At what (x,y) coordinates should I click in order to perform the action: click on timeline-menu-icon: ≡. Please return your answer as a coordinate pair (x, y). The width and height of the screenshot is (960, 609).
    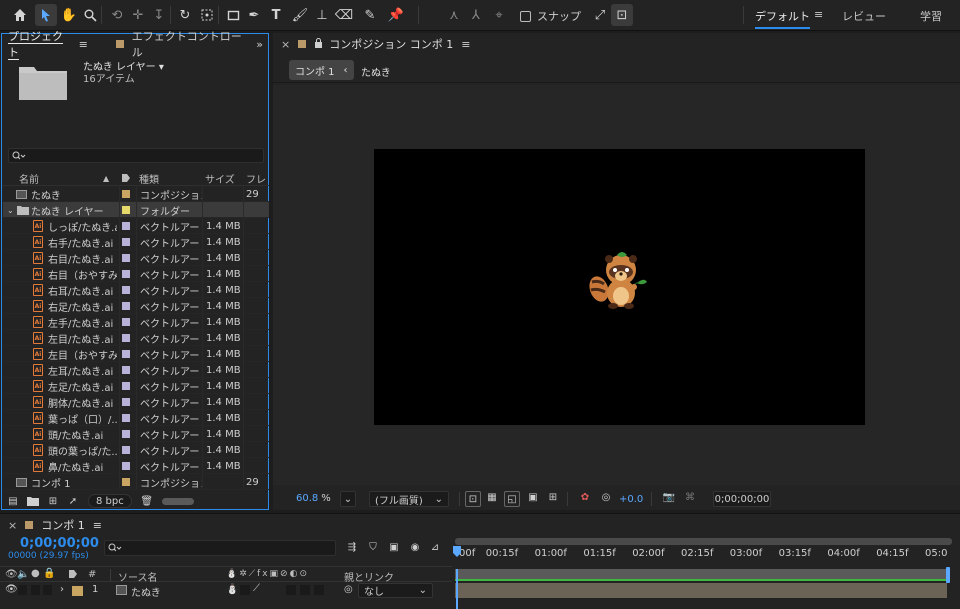
    Looking at the image, I should click on (97, 525).